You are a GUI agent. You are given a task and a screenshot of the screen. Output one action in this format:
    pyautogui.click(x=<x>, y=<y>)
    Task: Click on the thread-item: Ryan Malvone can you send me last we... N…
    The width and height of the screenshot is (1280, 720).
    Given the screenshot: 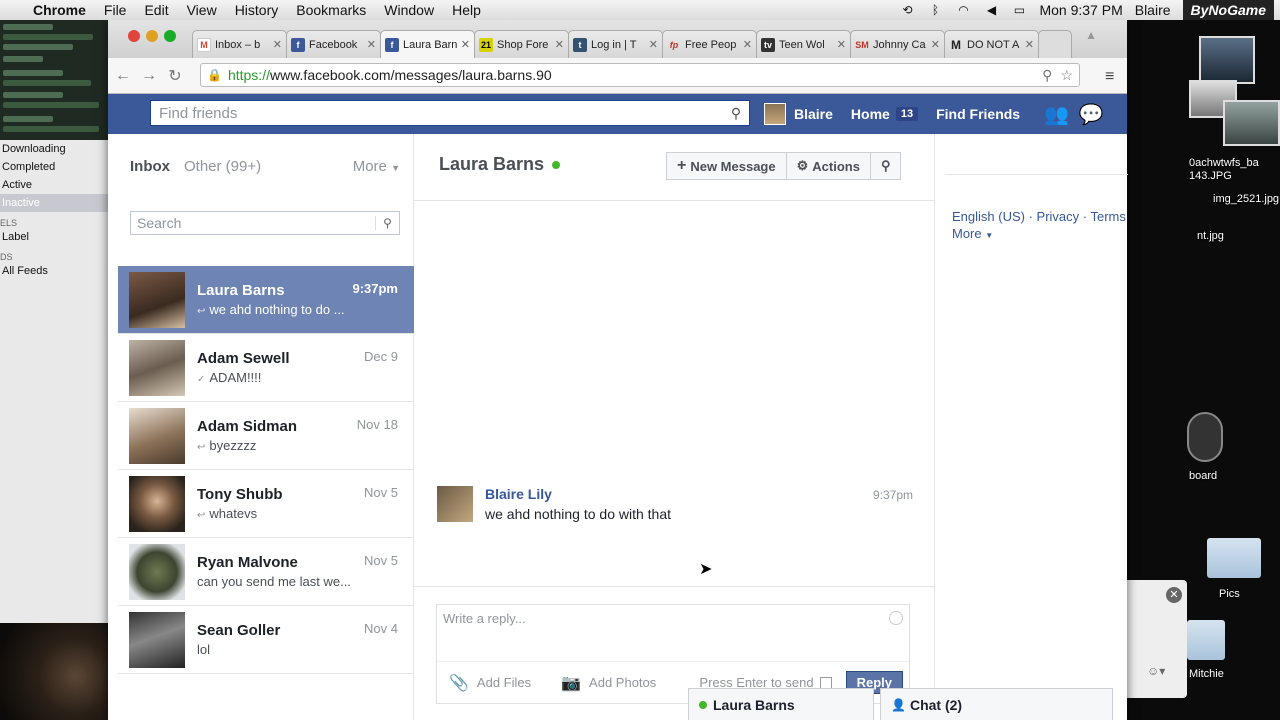 What is the action you would take?
    pyautogui.click(x=266, y=572)
    